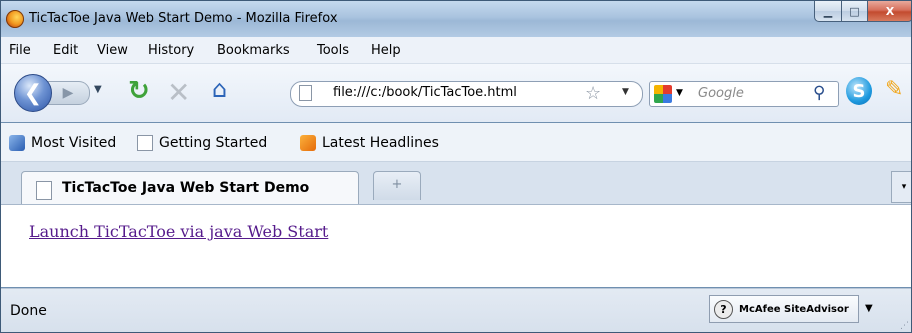 This screenshot has width=912, height=333. What do you see at coordinates (859, 91) in the screenshot?
I see `skype-icon: S` at bounding box center [859, 91].